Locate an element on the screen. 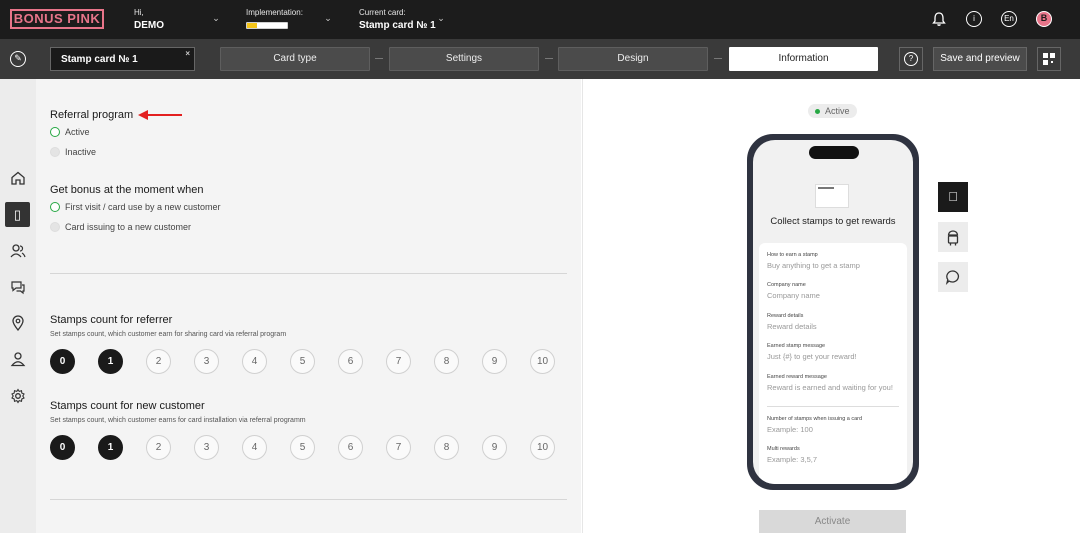  arrow-line is located at coordinates (164, 115).